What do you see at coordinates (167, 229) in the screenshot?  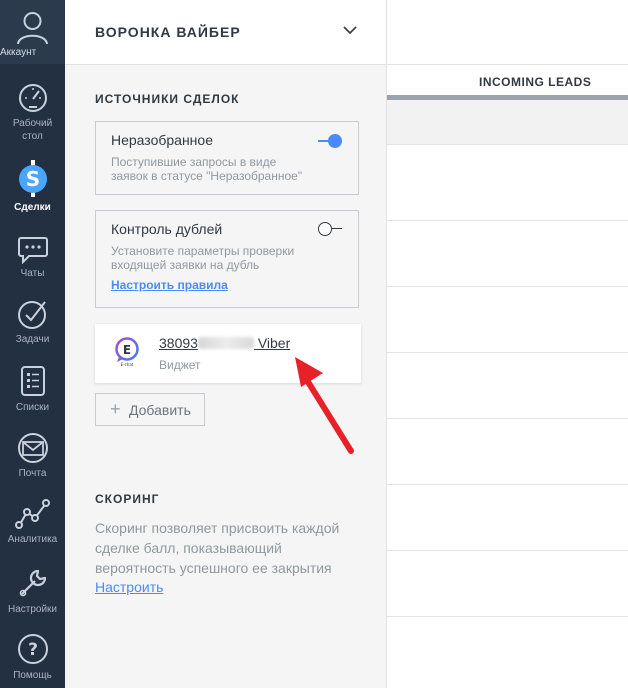 I see `duplicates-title: Контроль дублей` at bounding box center [167, 229].